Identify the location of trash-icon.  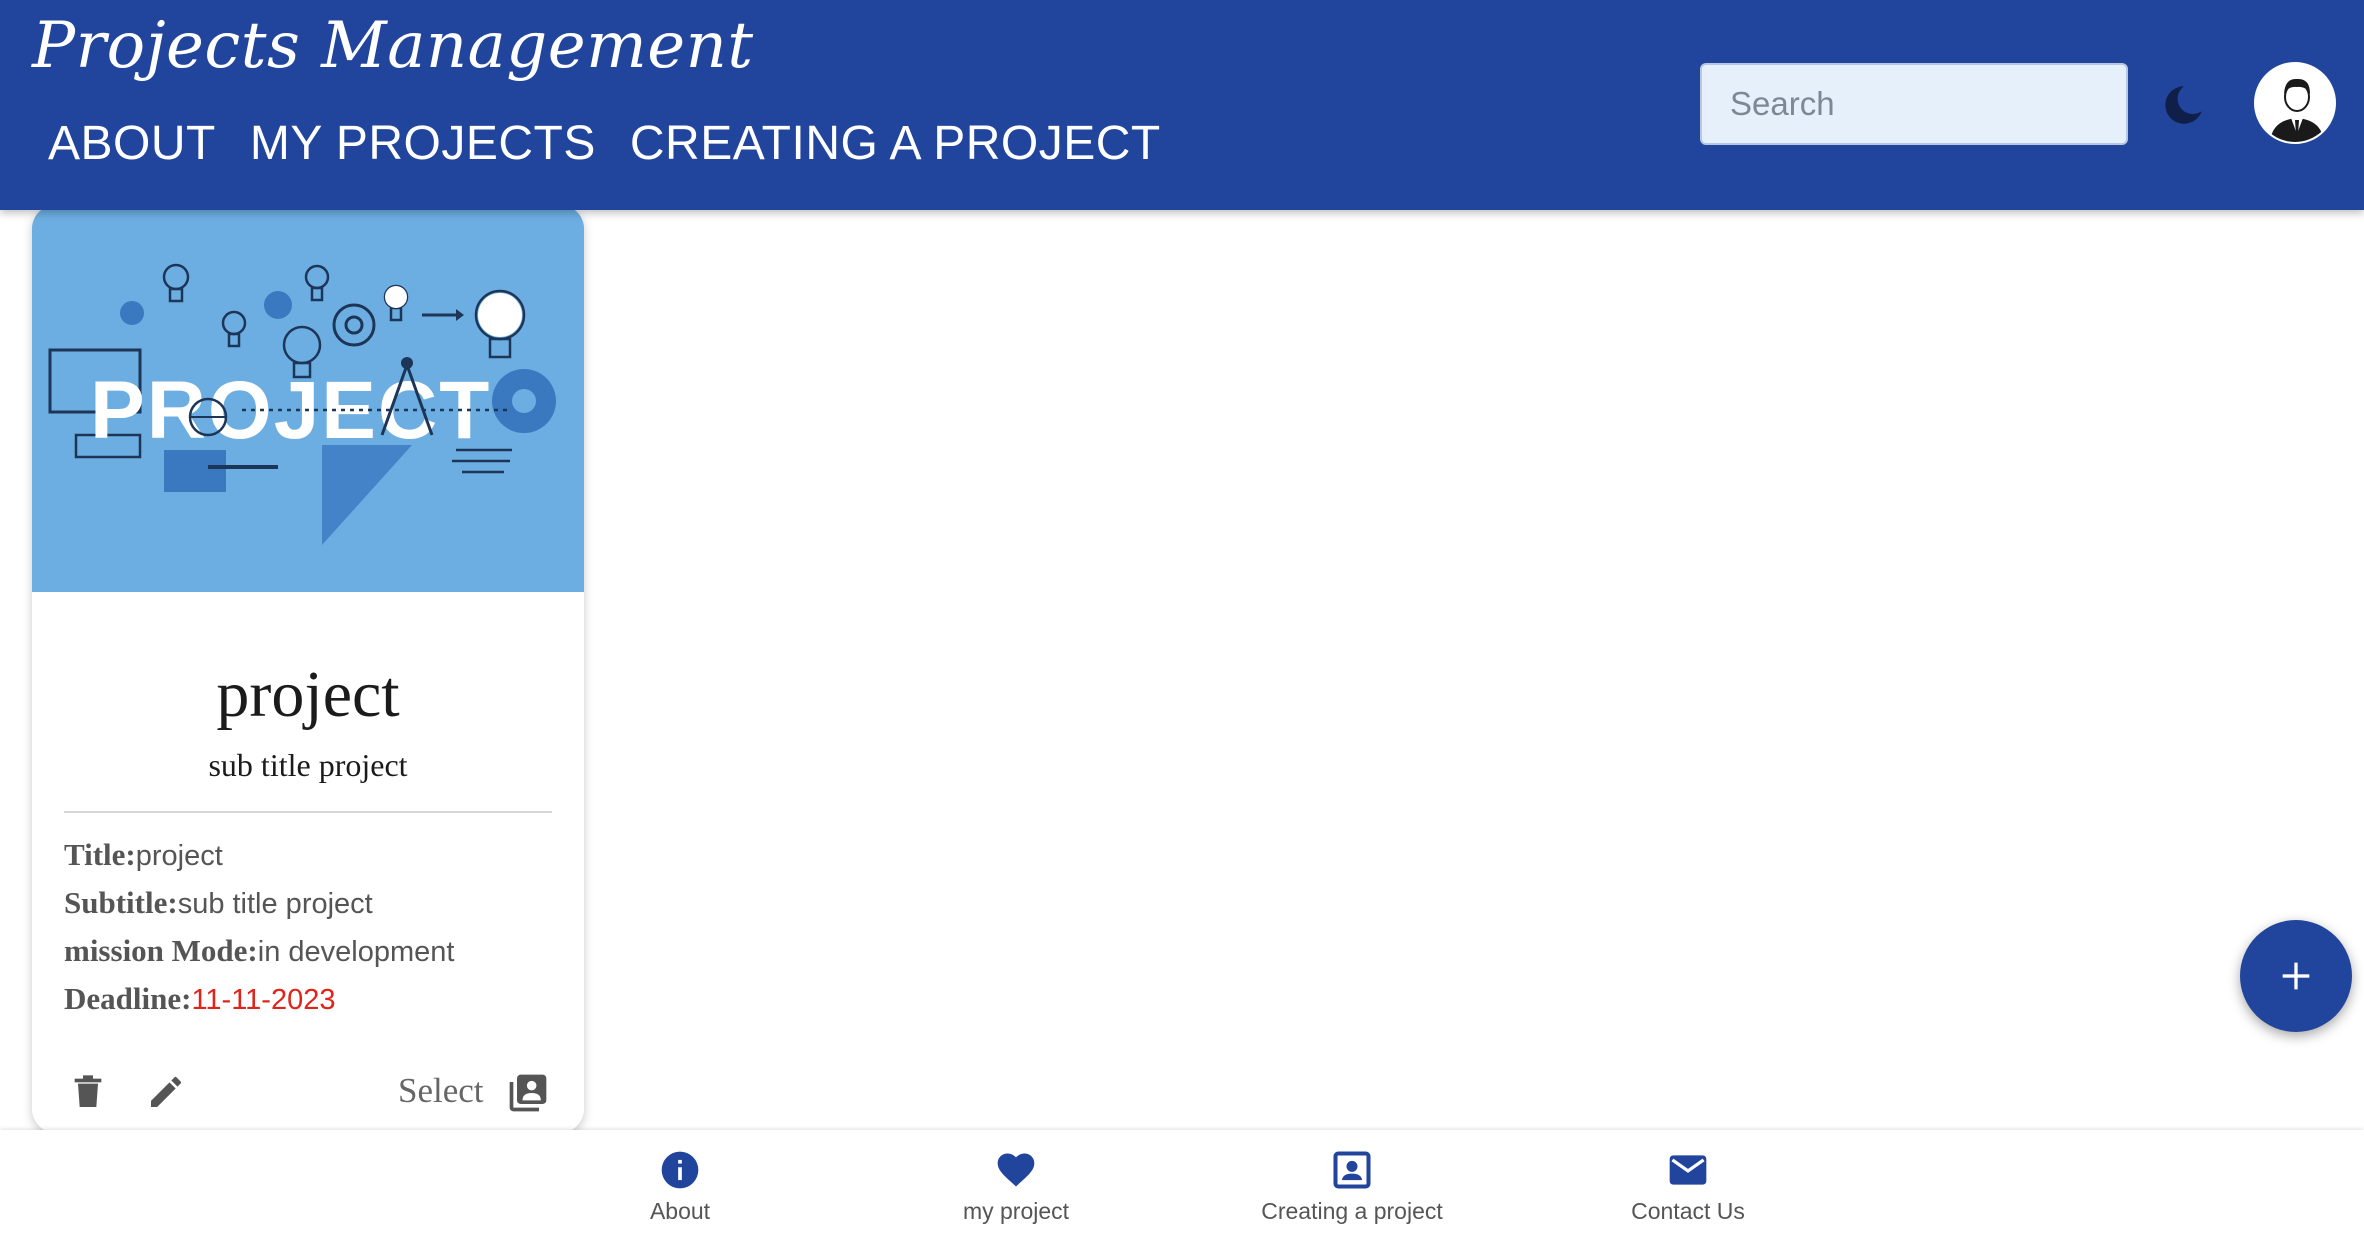
(88, 1092).